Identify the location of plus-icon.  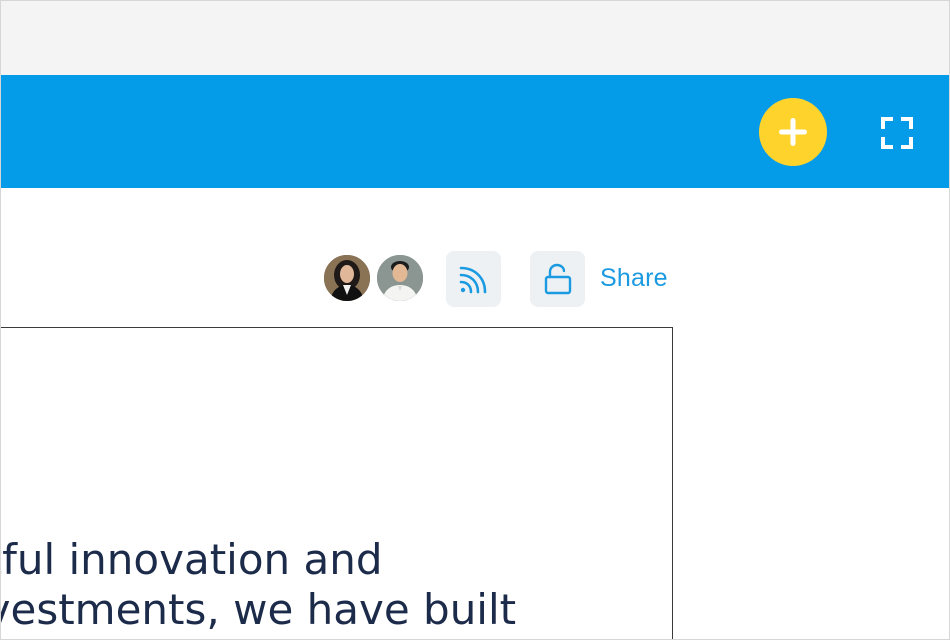
(793, 132).